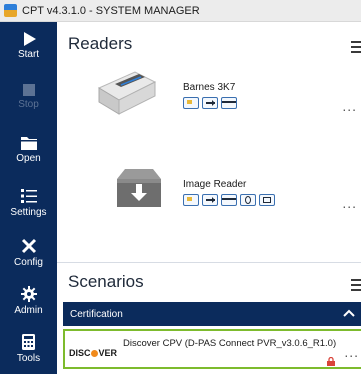 This screenshot has width=361, height=374. What do you see at coordinates (127, 93) in the screenshot?
I see `card-reader-device-icon` at bounding box center [127, 93].